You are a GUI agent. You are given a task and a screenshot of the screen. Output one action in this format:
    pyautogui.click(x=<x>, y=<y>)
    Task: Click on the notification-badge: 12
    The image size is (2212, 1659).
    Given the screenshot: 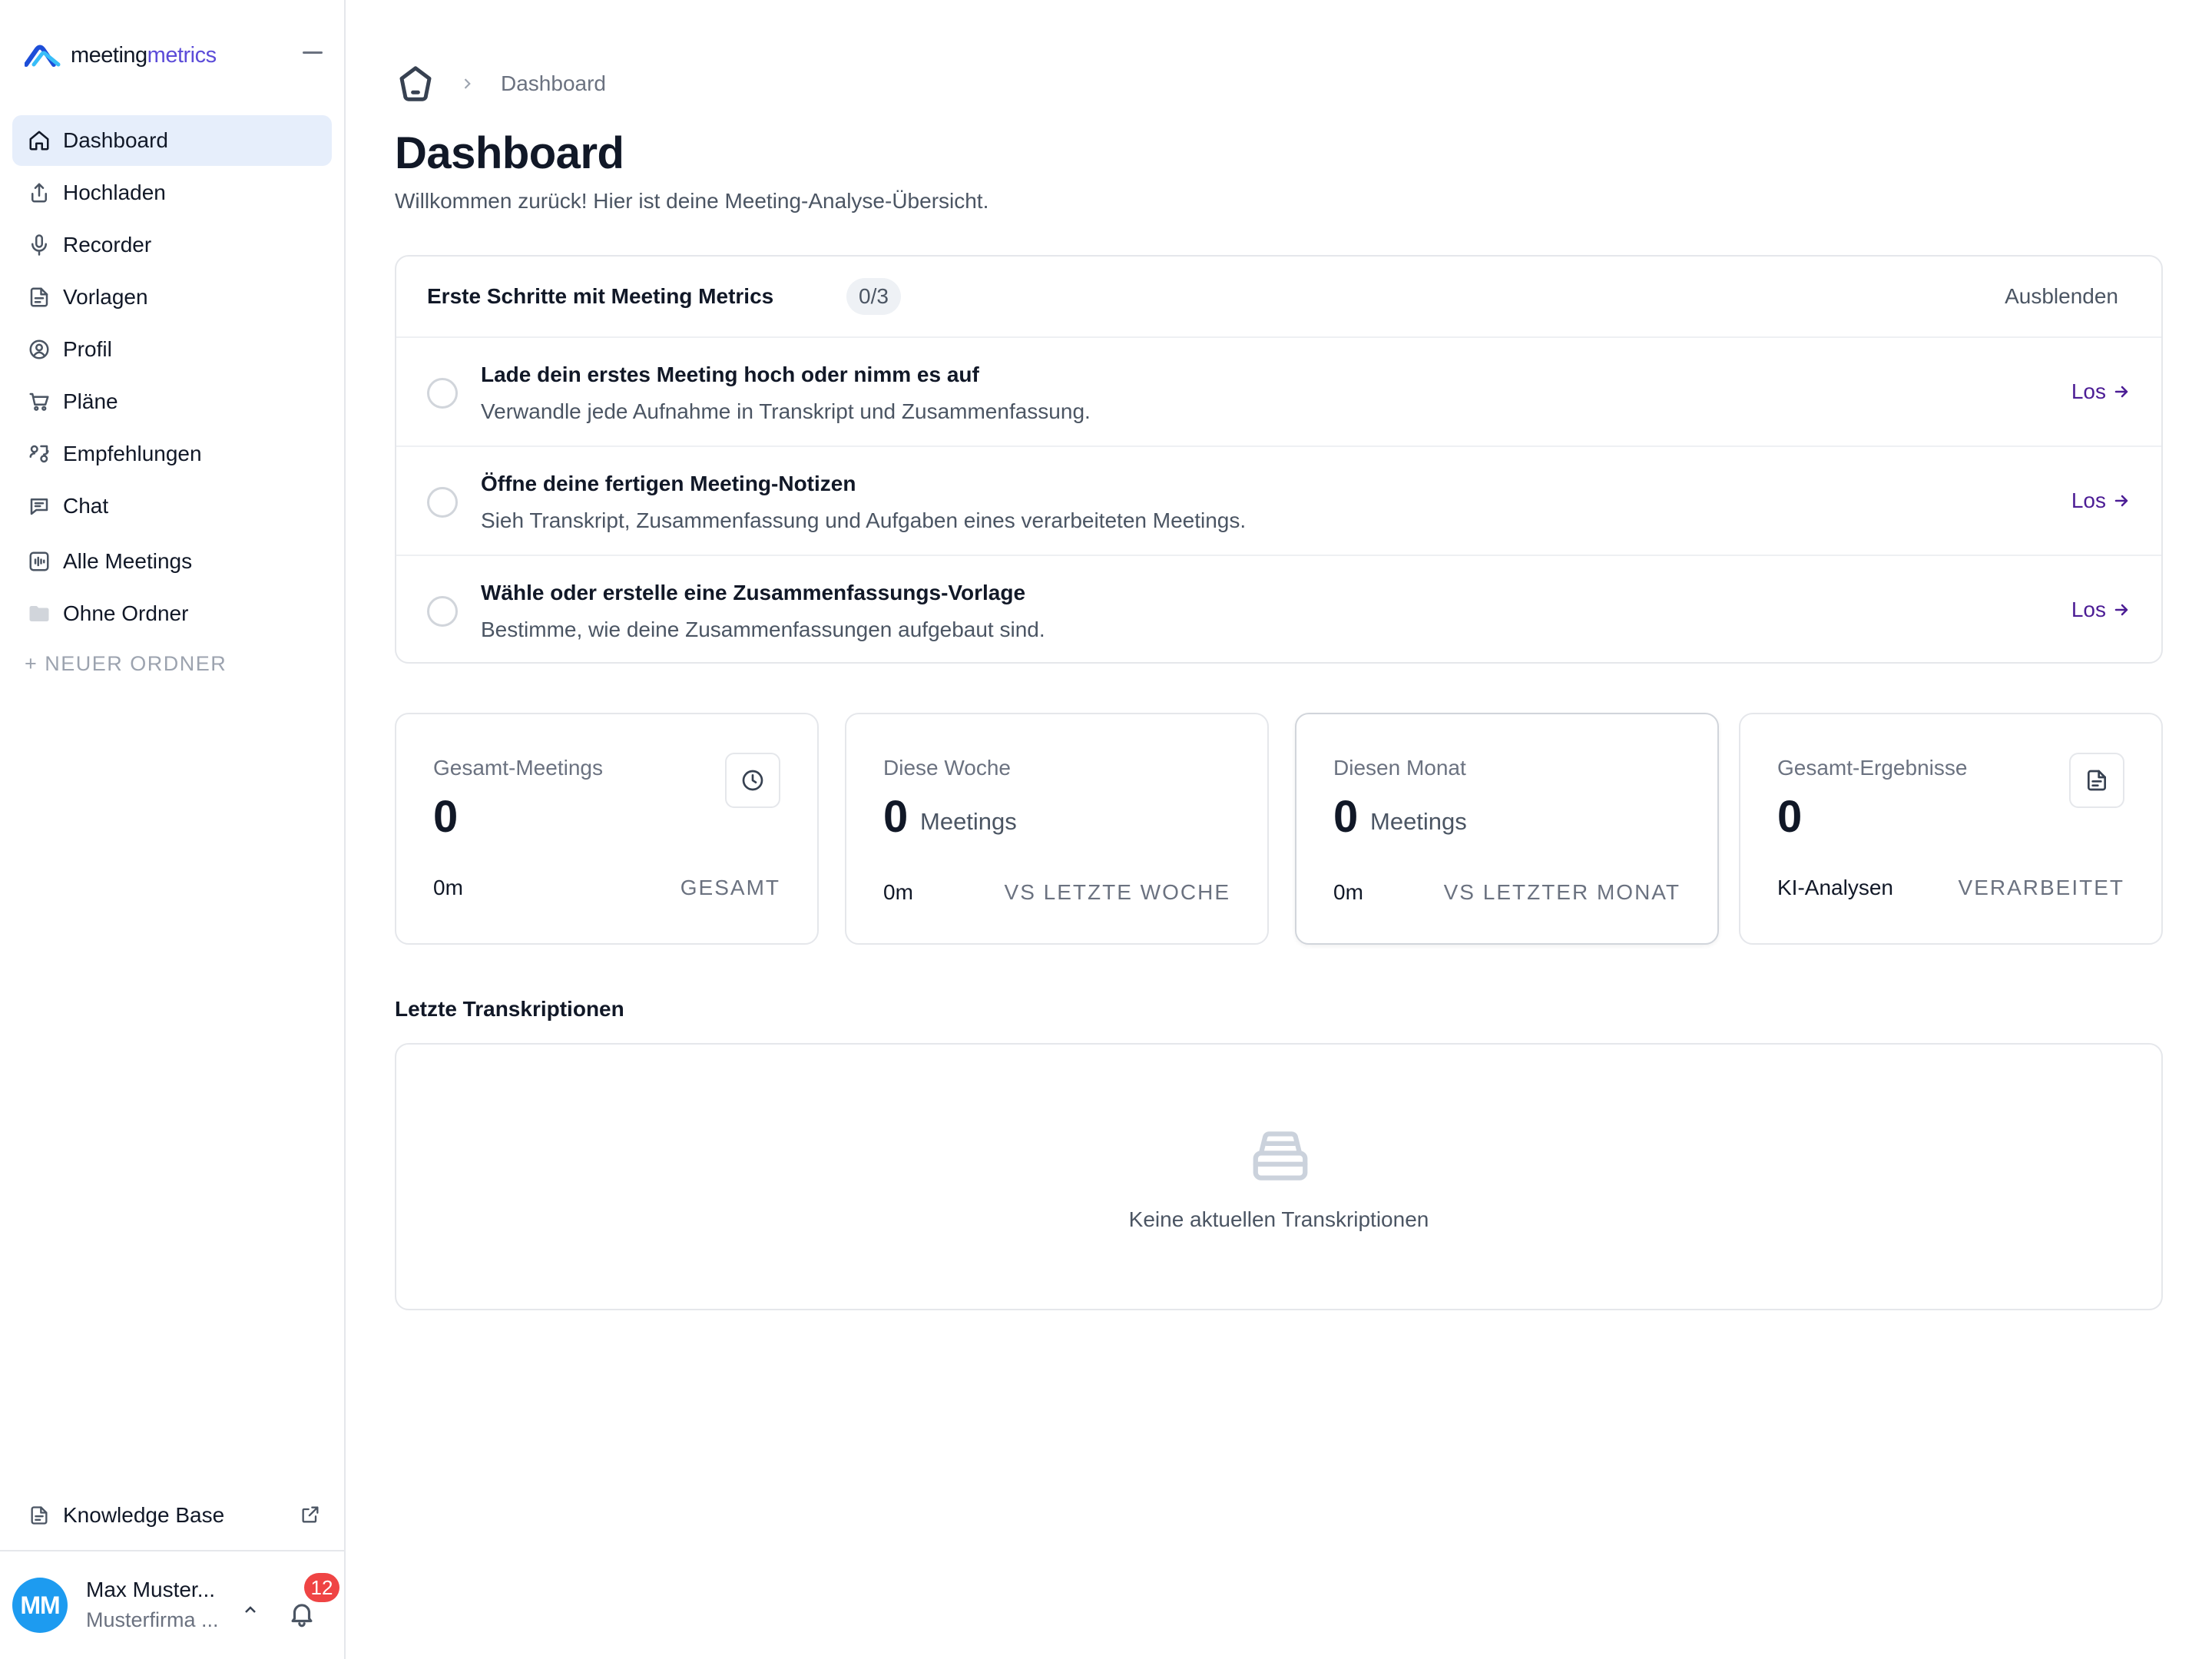 What is the action you would take?
    pyautogui.click(x=321, y=1588)
    